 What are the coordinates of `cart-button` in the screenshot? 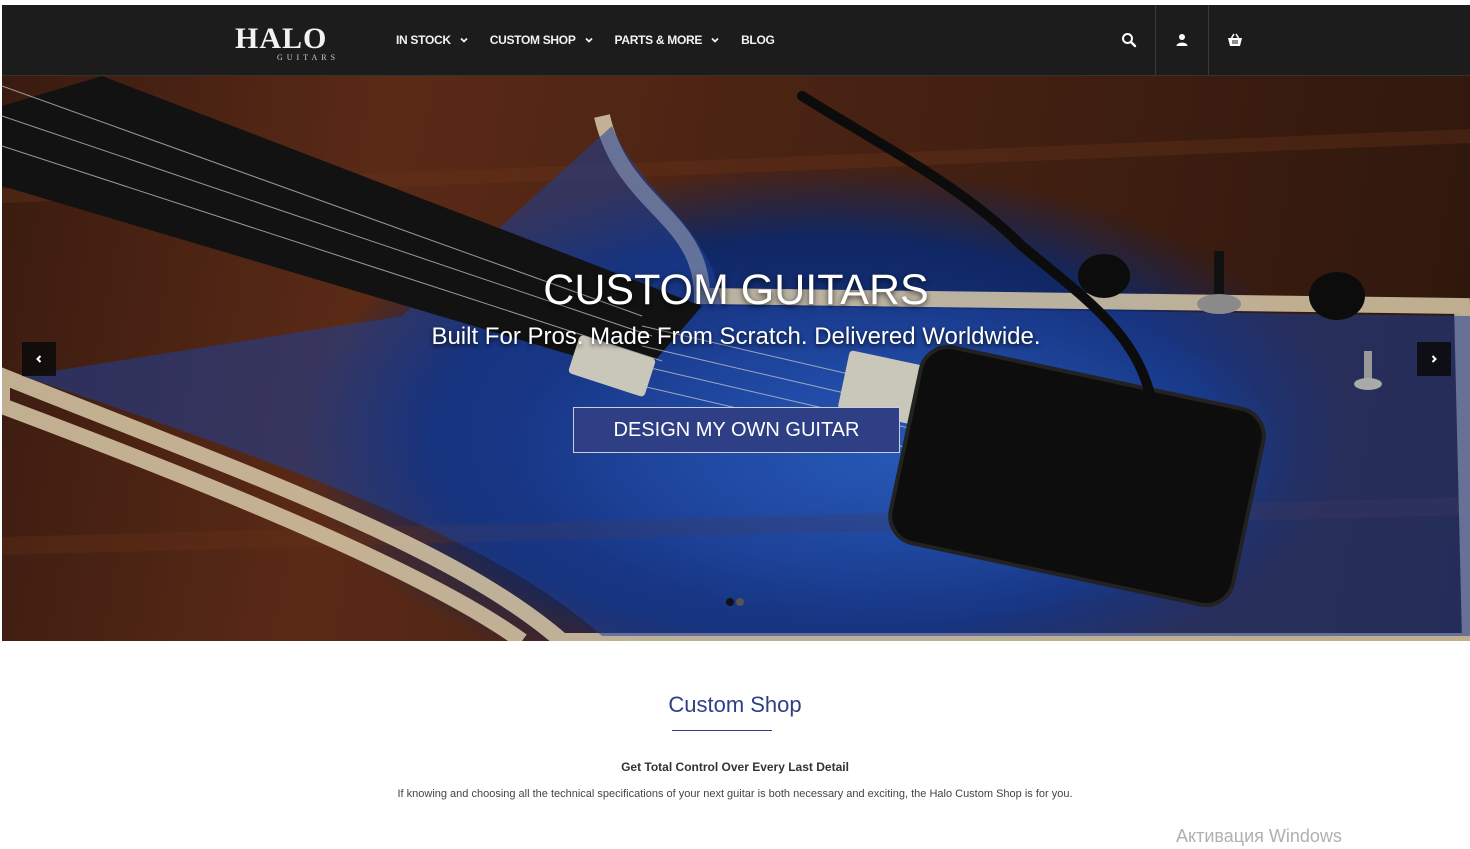 It's located at (1235, 40).